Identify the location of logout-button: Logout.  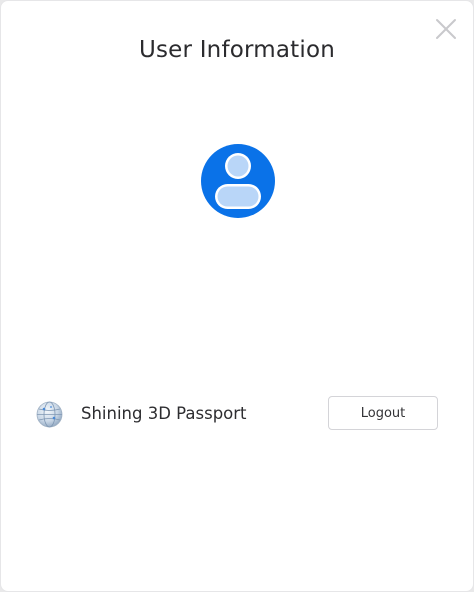
(383, 413).